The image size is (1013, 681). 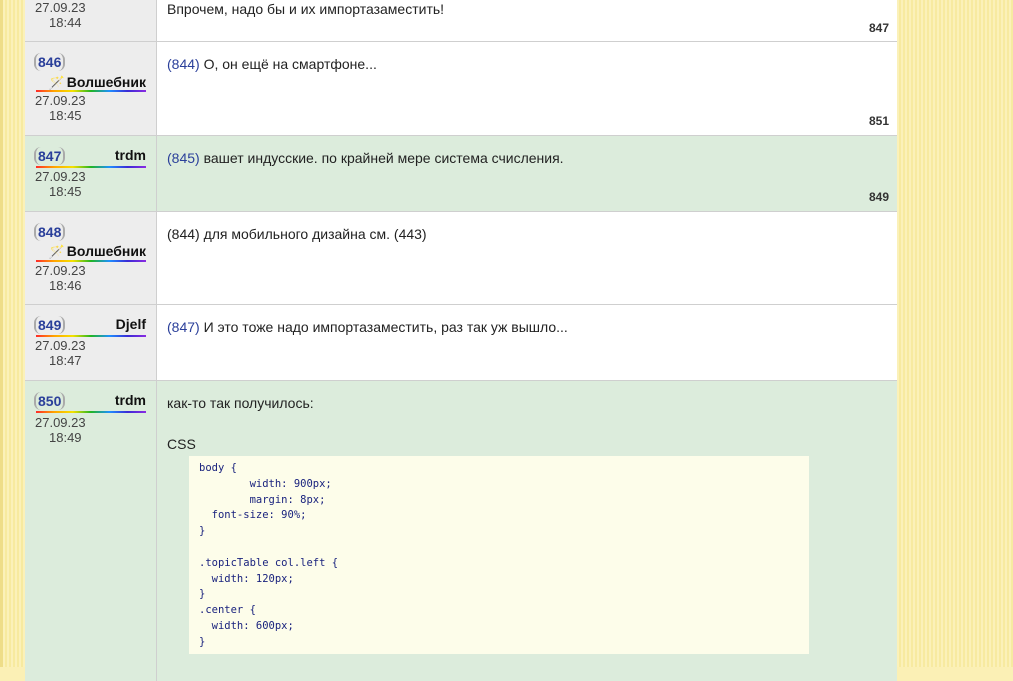 What do you see at coordinates (91, 531) in the screenshot?
I see `post-meta: 850 trdm 27.09.23 18:49` at bounding box center [91, 531].